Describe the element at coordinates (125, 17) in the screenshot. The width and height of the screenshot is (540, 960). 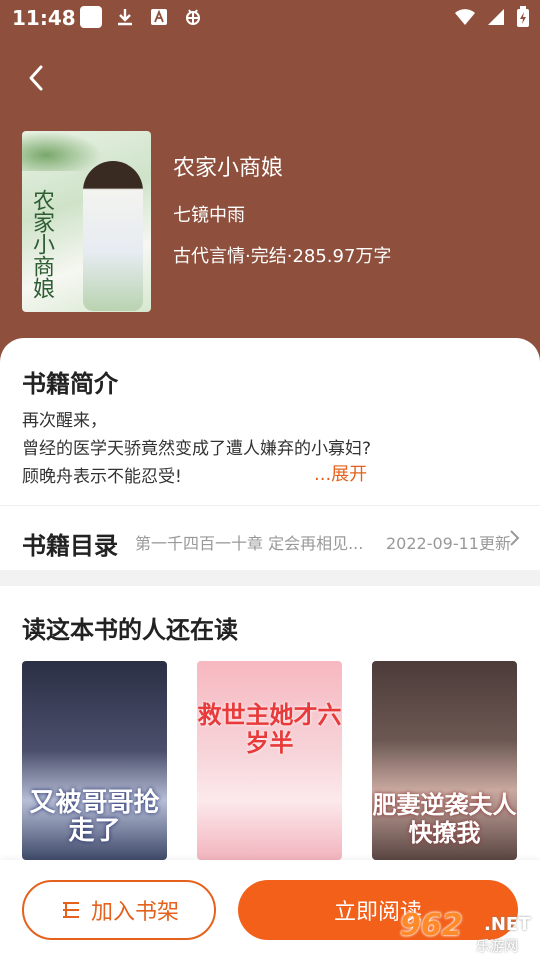
I see `download-icon` at that location.